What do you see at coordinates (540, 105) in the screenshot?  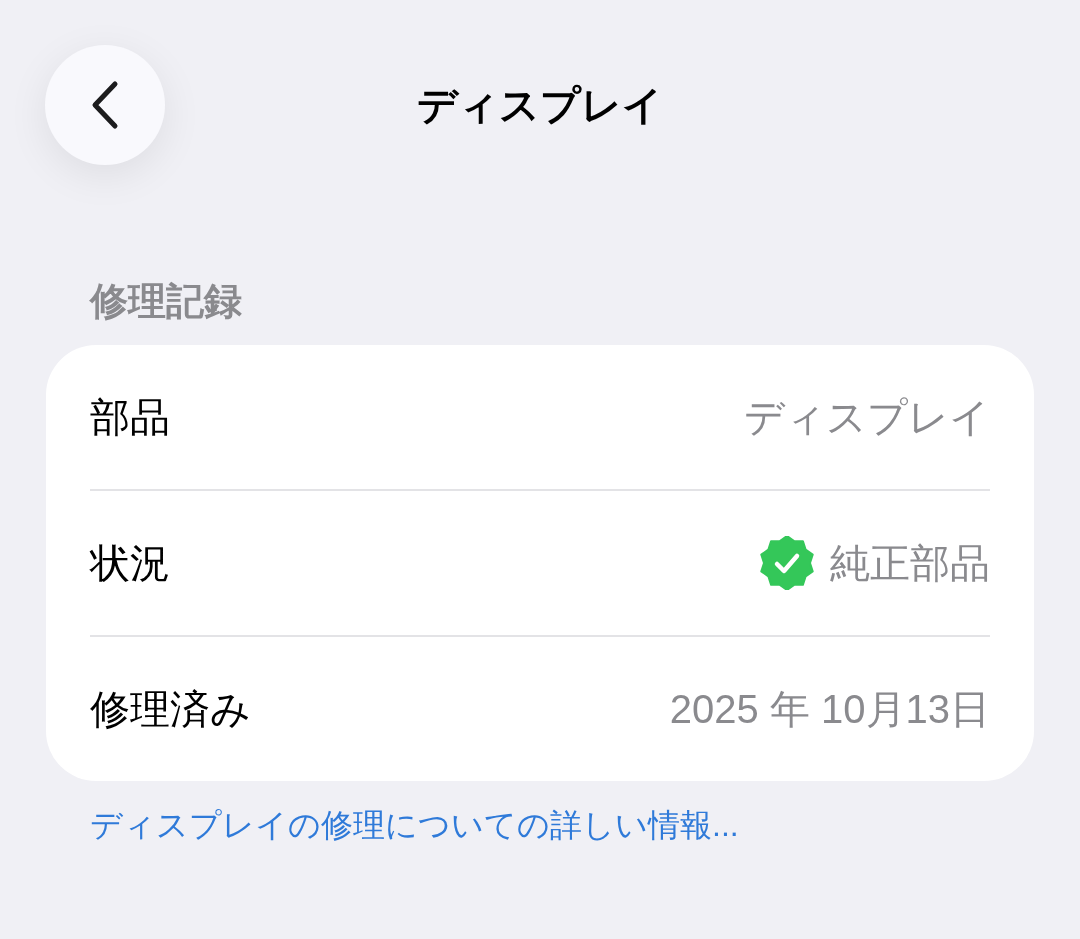 I see `page-title: ディスプレイ` at bounding box center [540, 105].